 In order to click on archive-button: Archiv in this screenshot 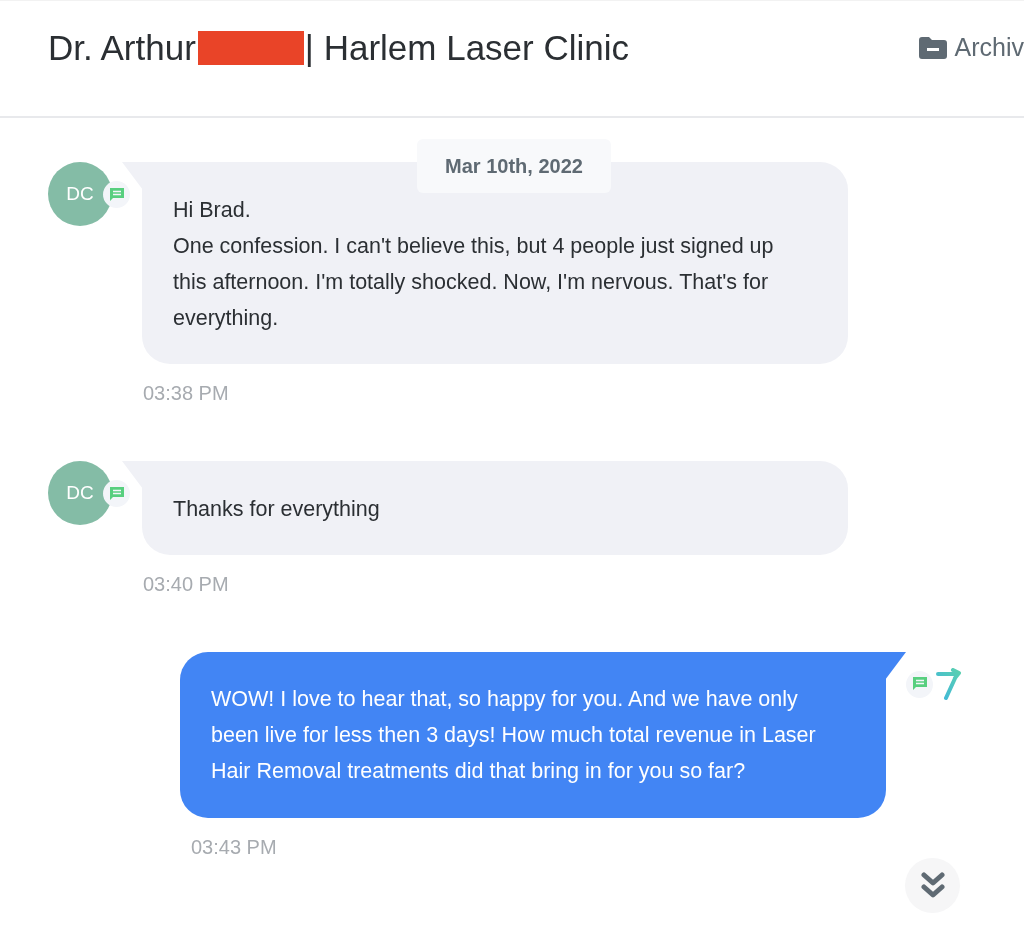, I will do `click(971, 47)`.